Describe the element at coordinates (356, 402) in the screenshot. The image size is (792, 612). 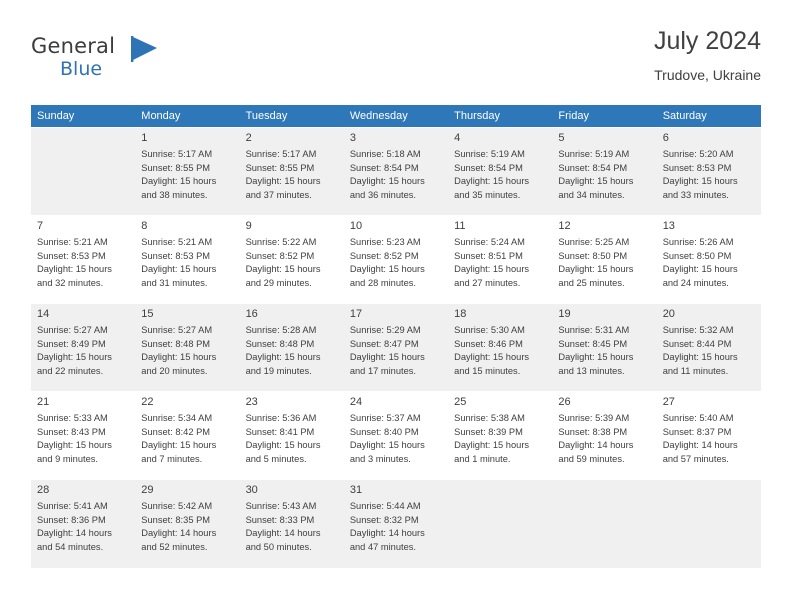
I see `day-number: 24` at that location.